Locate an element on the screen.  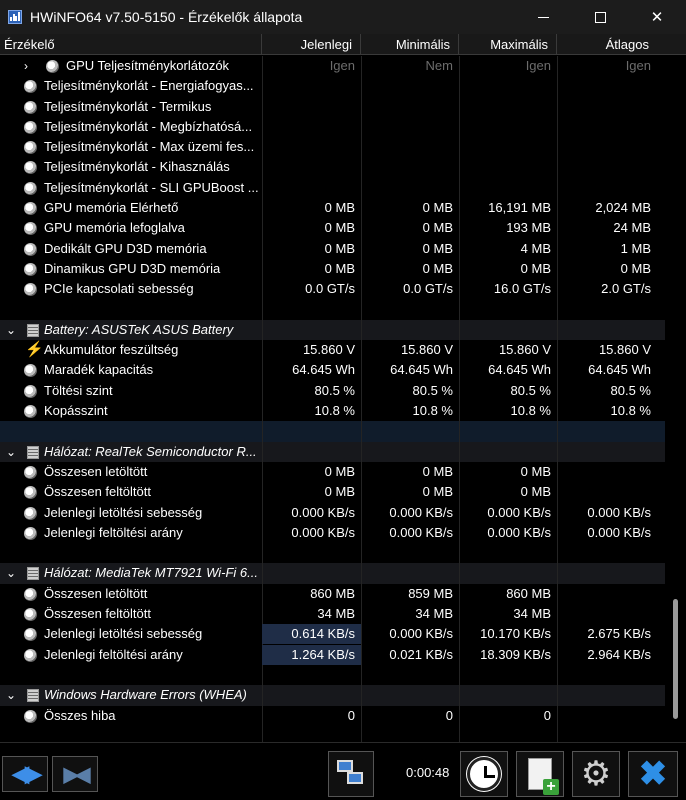
current-value: 1.264 KB/s is located at coordinates (311, 654).